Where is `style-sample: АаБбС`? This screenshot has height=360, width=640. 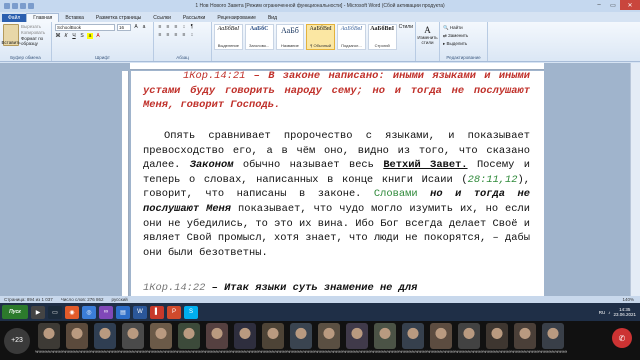 style-sample: АаБбС is located at coordinates (259, 29).